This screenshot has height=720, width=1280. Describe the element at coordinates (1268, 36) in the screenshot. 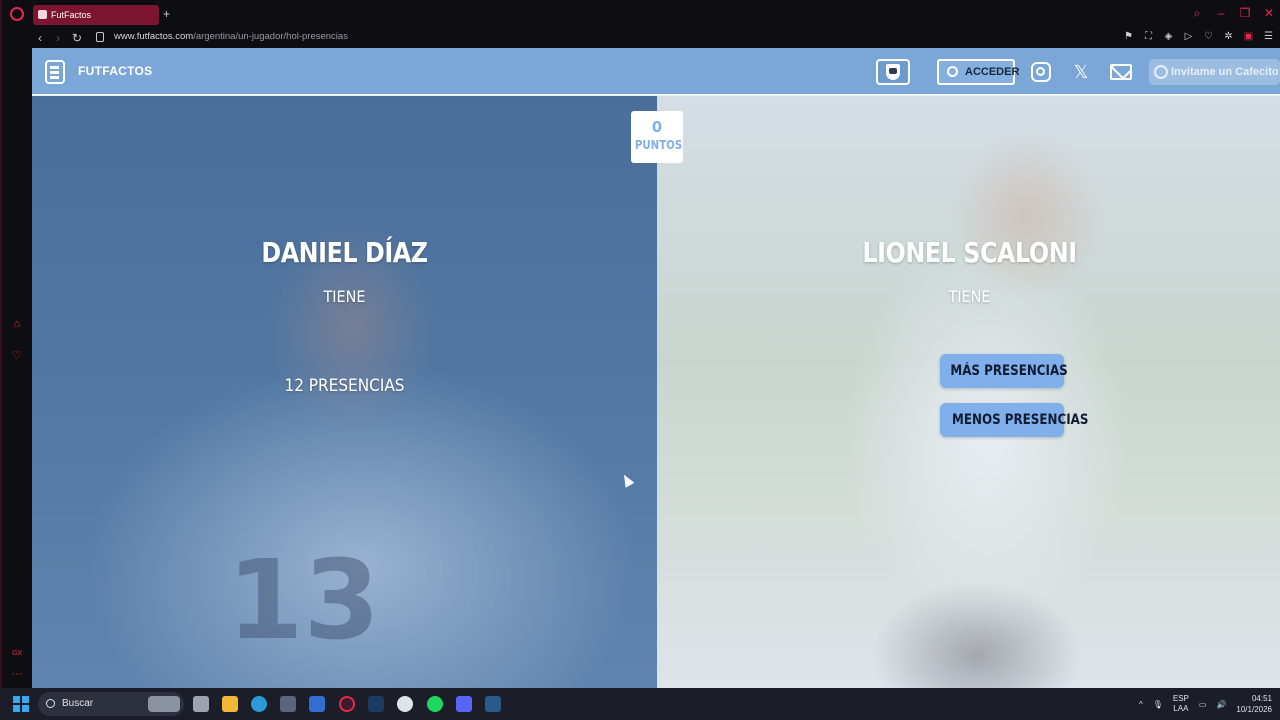

I see `menu-icon: ☰` at that location.